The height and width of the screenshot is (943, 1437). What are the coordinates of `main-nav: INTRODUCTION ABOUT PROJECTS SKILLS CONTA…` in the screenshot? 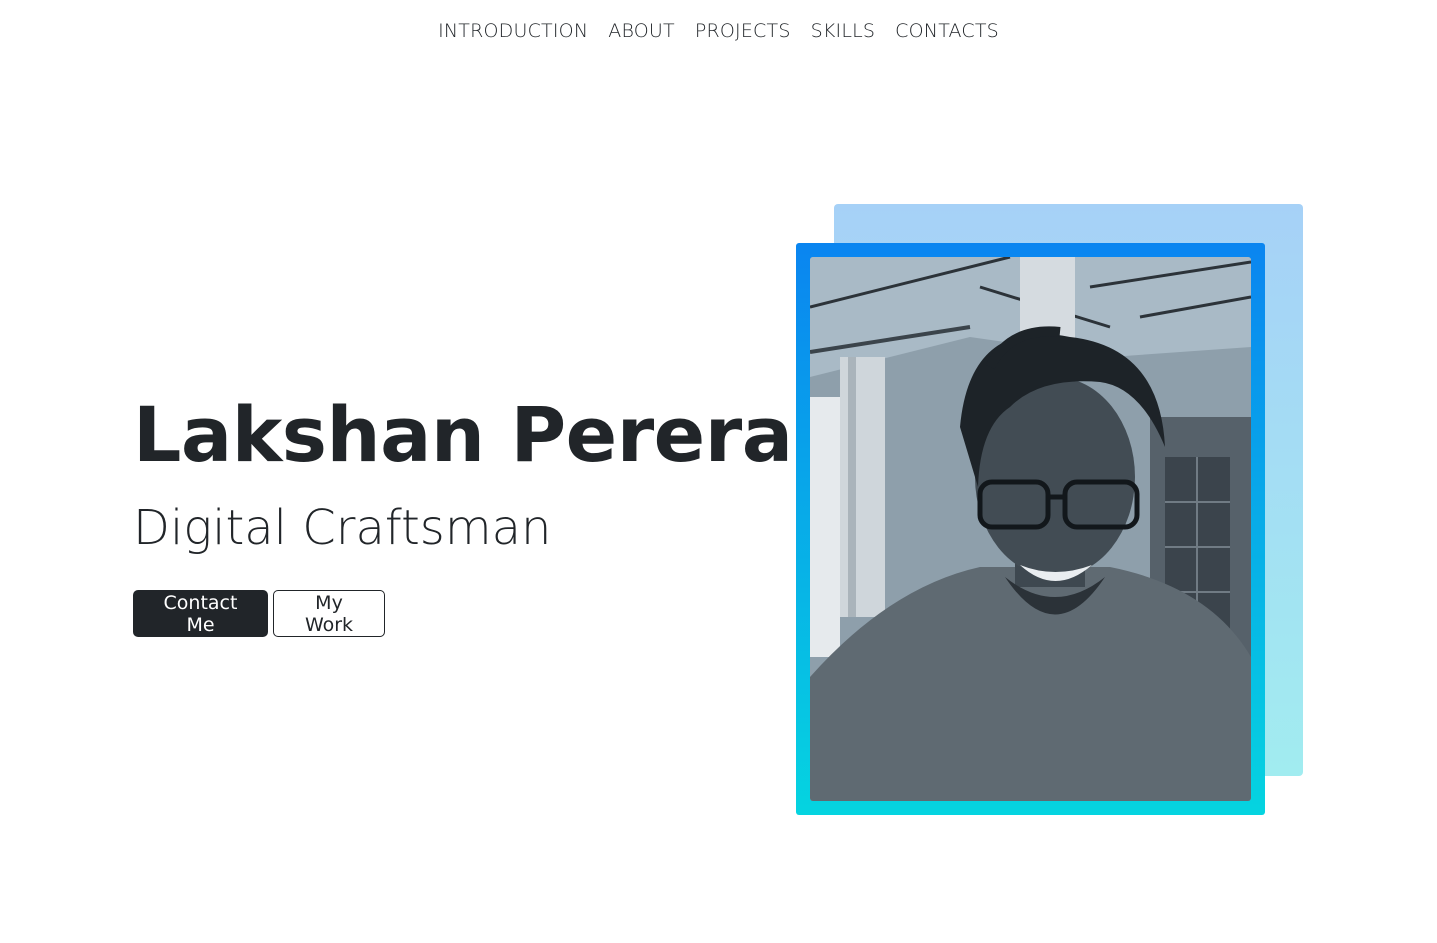 It's located at (718, 31).